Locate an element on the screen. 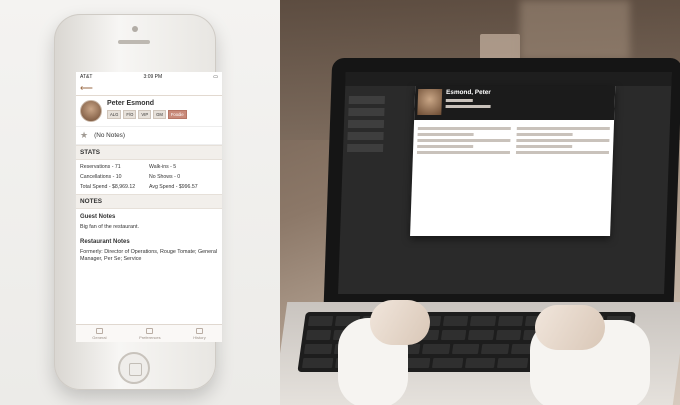 The height and width of the screenshot is (405, 680). stat-walkins: Walk-ins - 5 is located at coordinates (163, 167).